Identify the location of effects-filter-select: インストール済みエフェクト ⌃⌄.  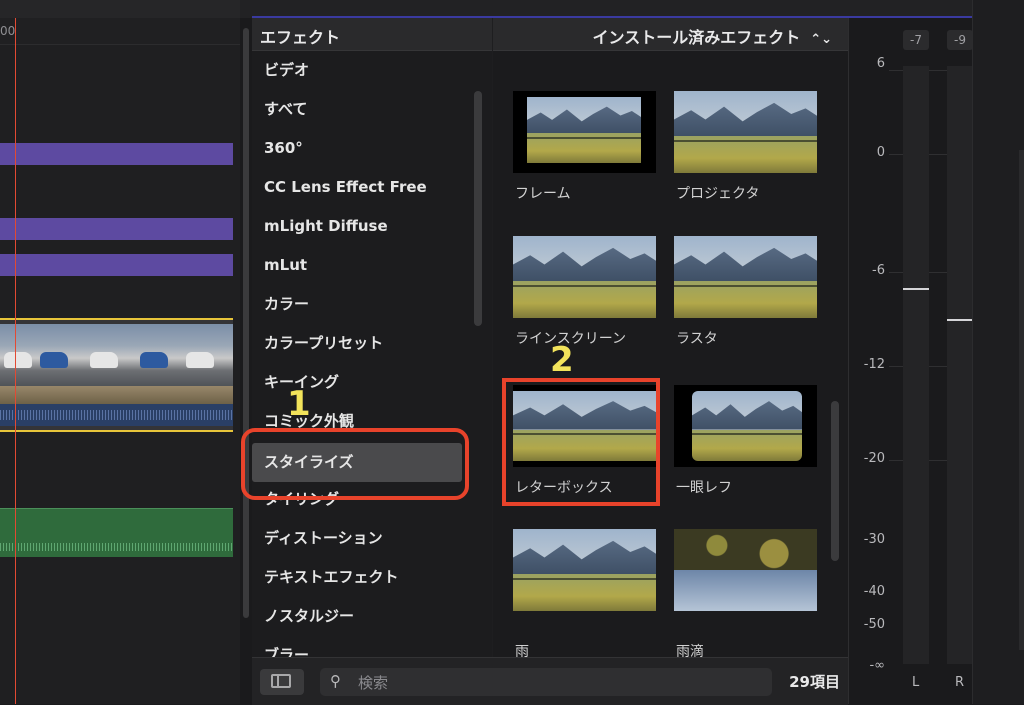
(712, 36).